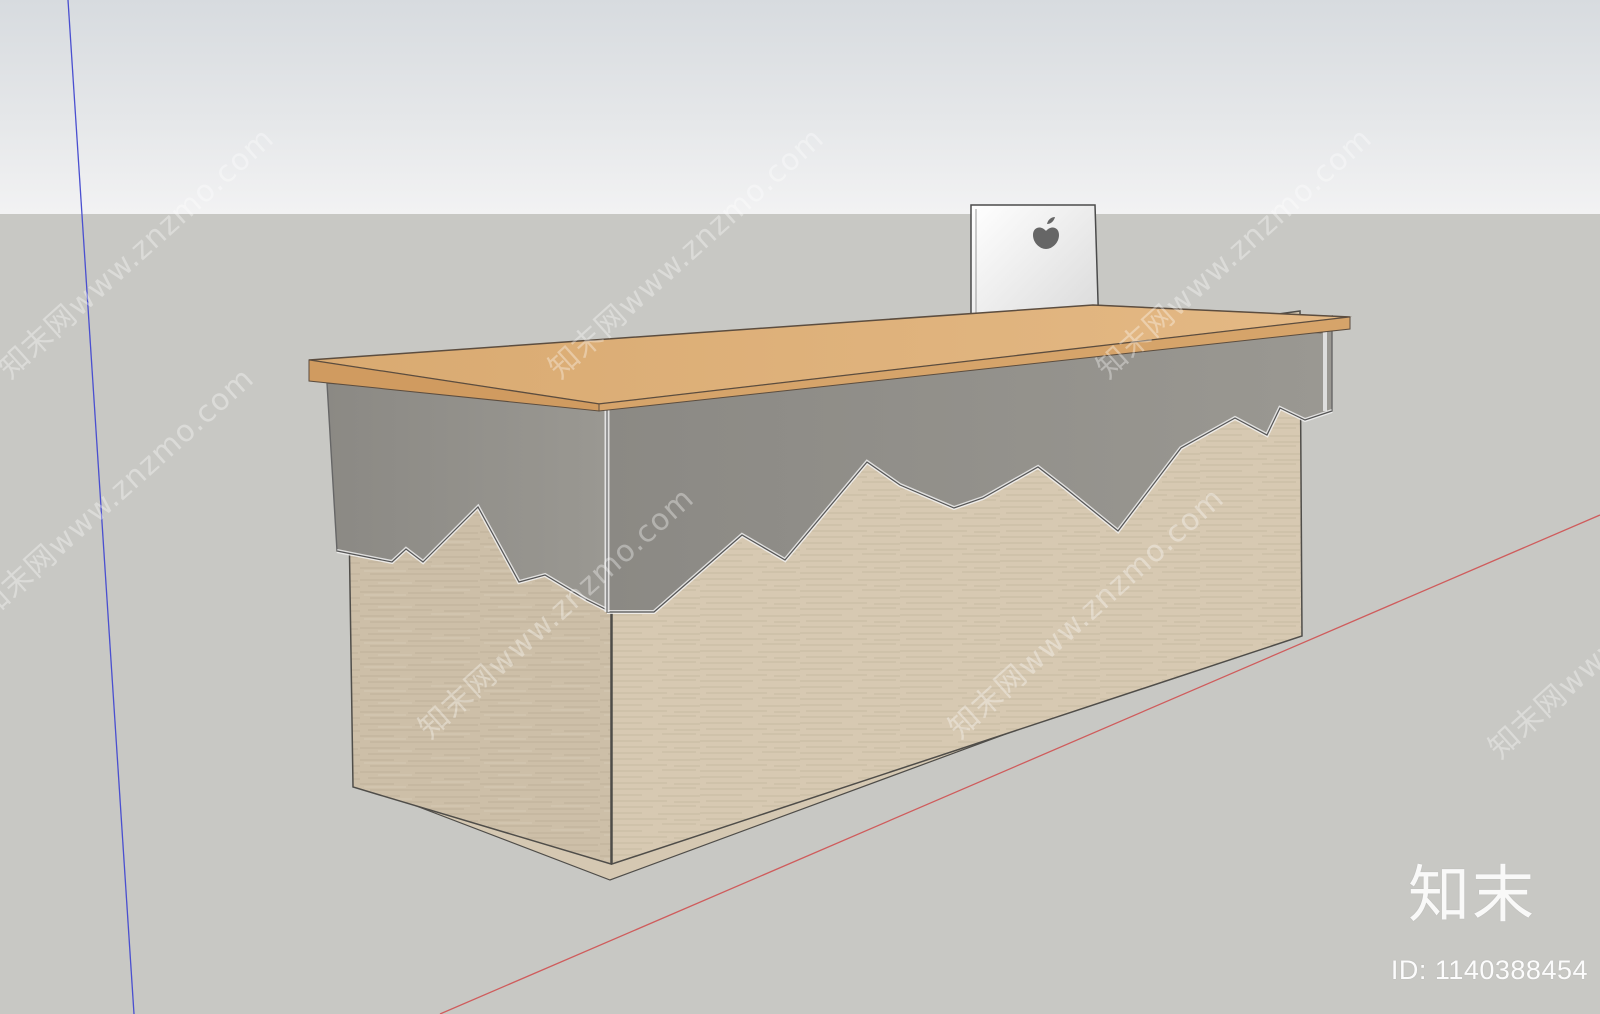 The height and width of the screenshot is (1014, 1600). Describe the element at coordinates (1489, 970) in the screenshot. I see `model-id-label: ID: 1140388454` at that location.